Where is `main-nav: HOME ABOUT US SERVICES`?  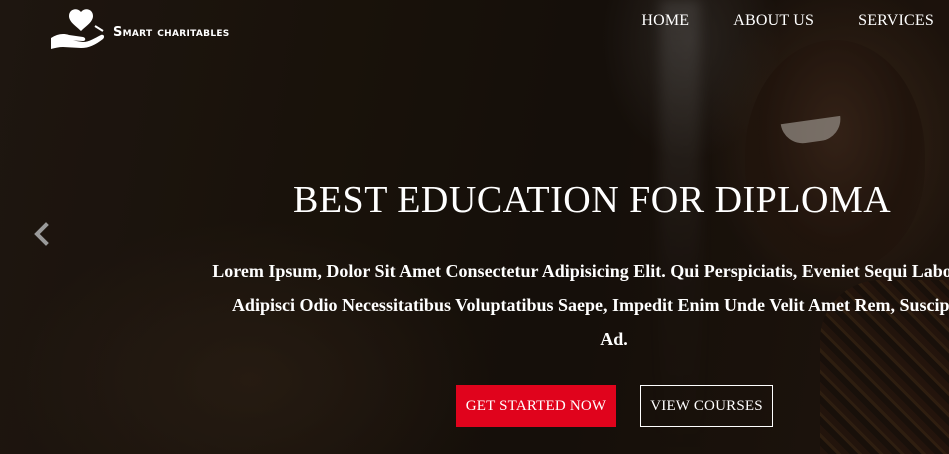
main-nav: HOME ABOUT US SERVICES is located at coordinates (787, 21).